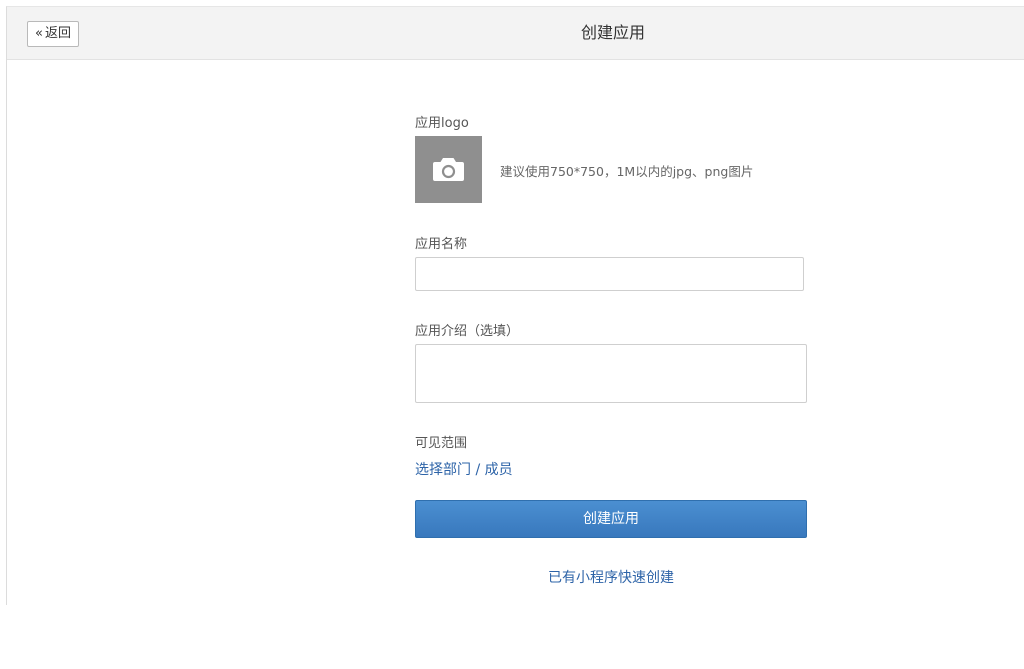  Describe the element at coordinates (611, 373) in the screenshot. I see `app-description-input` at that location.